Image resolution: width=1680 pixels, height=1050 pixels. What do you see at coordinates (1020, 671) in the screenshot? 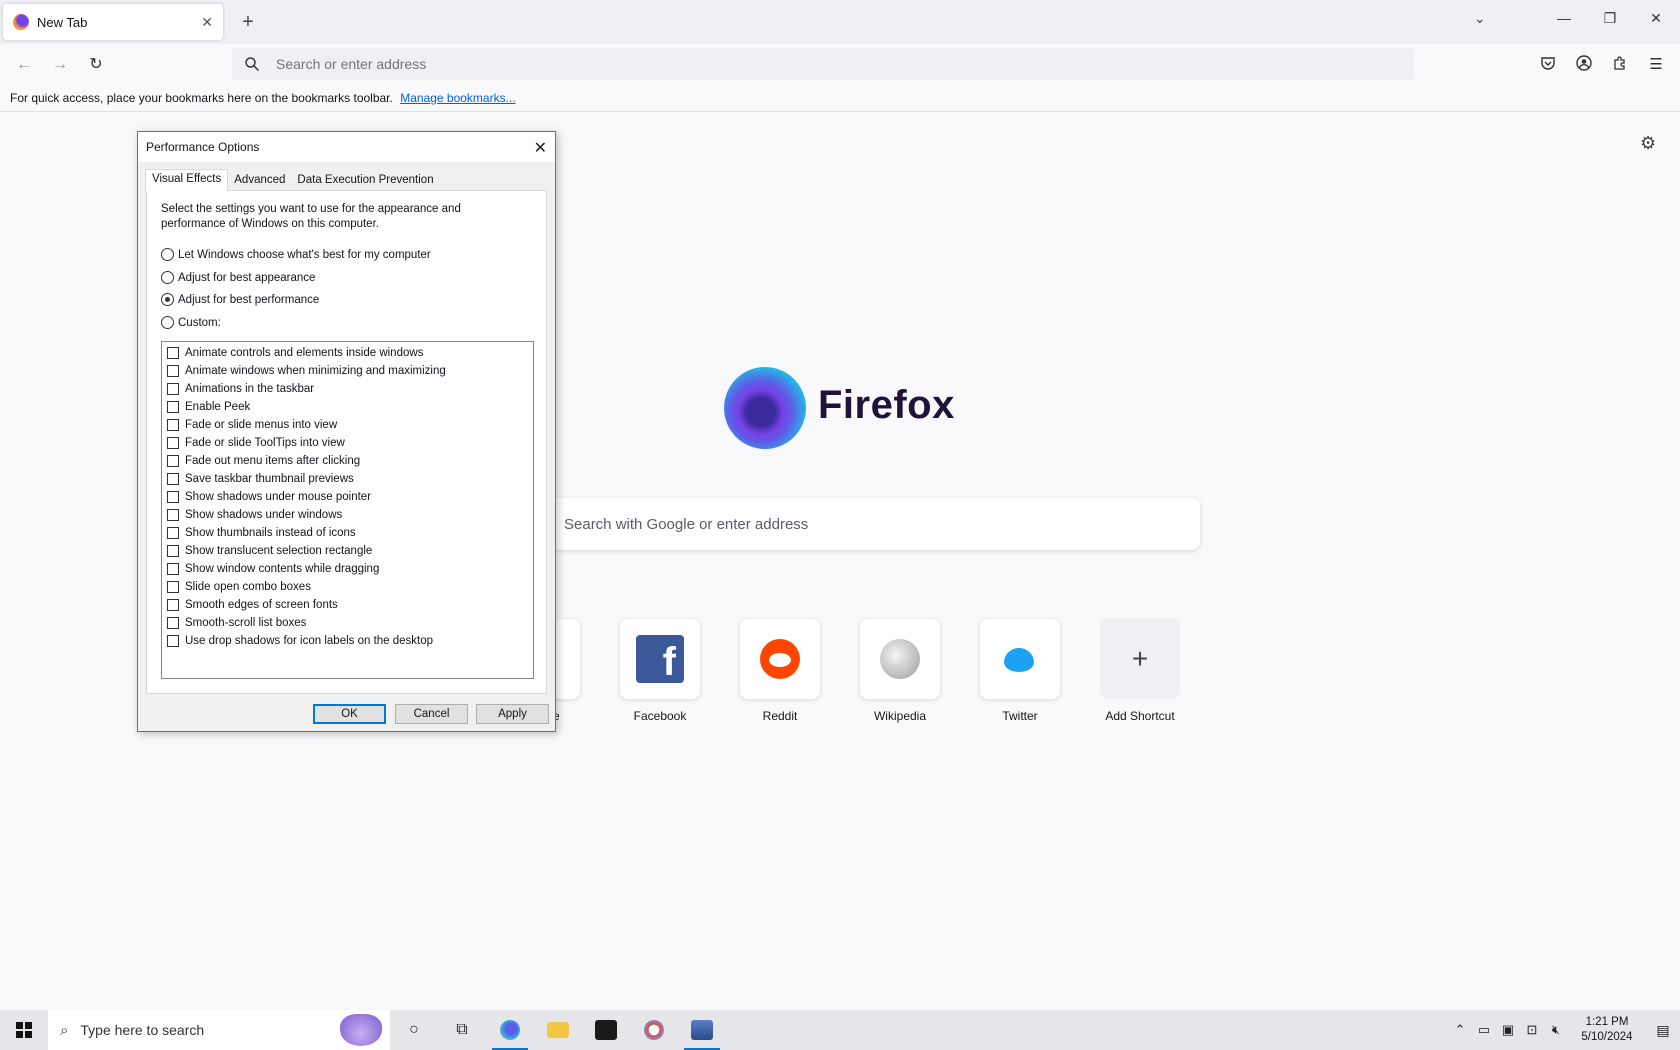
I see `shortcut-twitter: Twitter` at bounding box center [1020, 671].